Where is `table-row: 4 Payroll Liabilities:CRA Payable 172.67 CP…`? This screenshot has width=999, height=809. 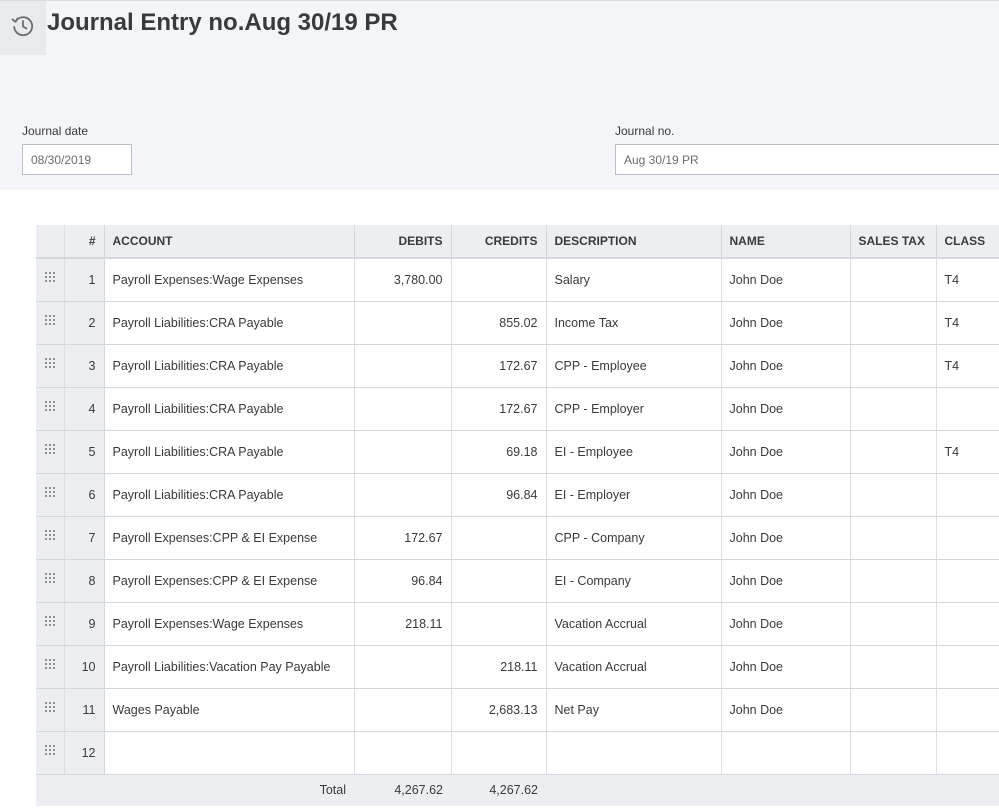 table-row: 4 Payroll Liabilities:CRA Payable 172.67 CP… is located at coordinates (517, 409).